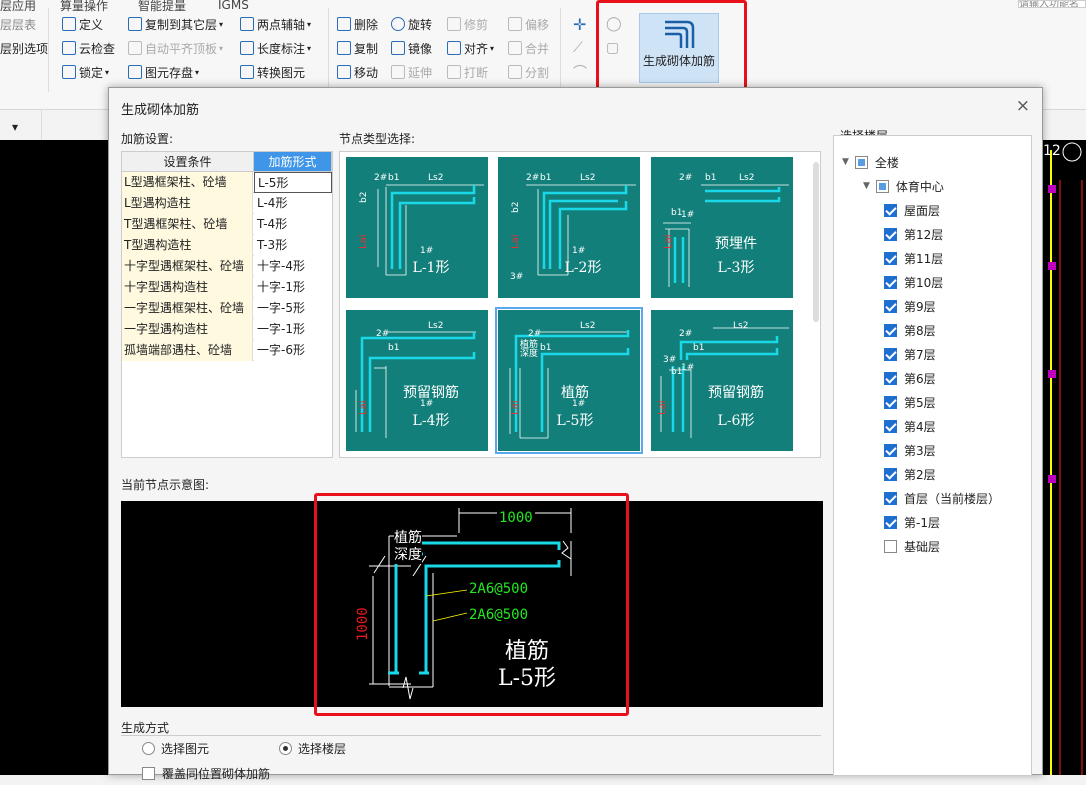 The width and height of the screenshot is (1086, 785). Describe the element at coordinates (910, 306) in the screenshot. I see `floor-item: 第9层` at that location.